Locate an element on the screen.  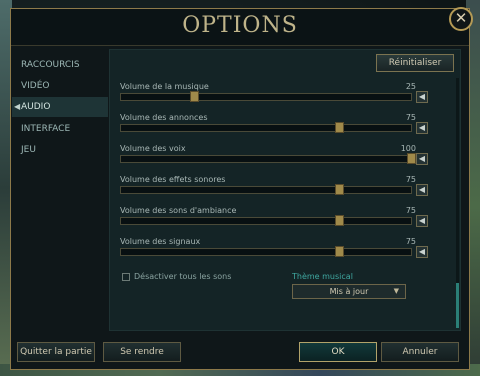
slider-label: Volume de la musique is located at coordinates (164, 86).